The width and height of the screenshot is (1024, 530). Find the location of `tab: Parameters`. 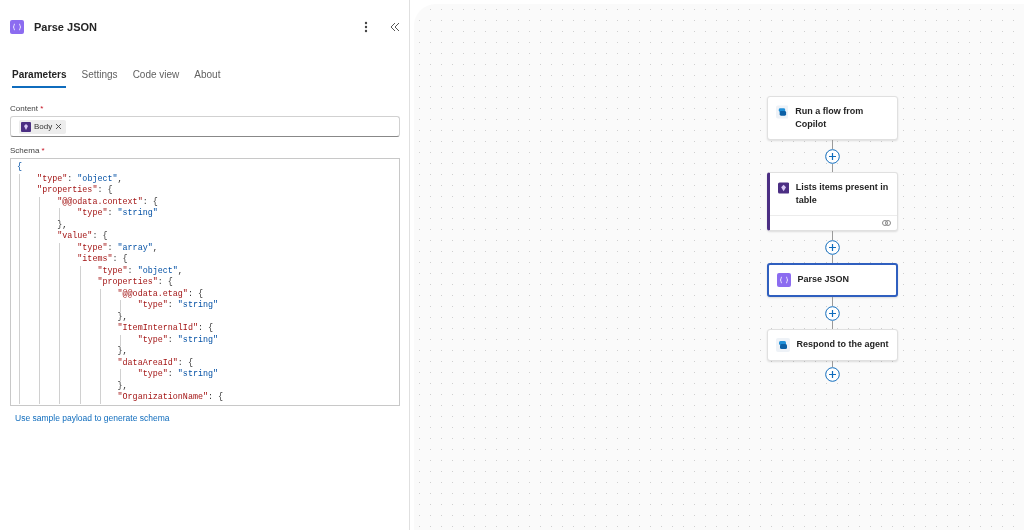

tab: Parameters is located at coordinates (39, 78).